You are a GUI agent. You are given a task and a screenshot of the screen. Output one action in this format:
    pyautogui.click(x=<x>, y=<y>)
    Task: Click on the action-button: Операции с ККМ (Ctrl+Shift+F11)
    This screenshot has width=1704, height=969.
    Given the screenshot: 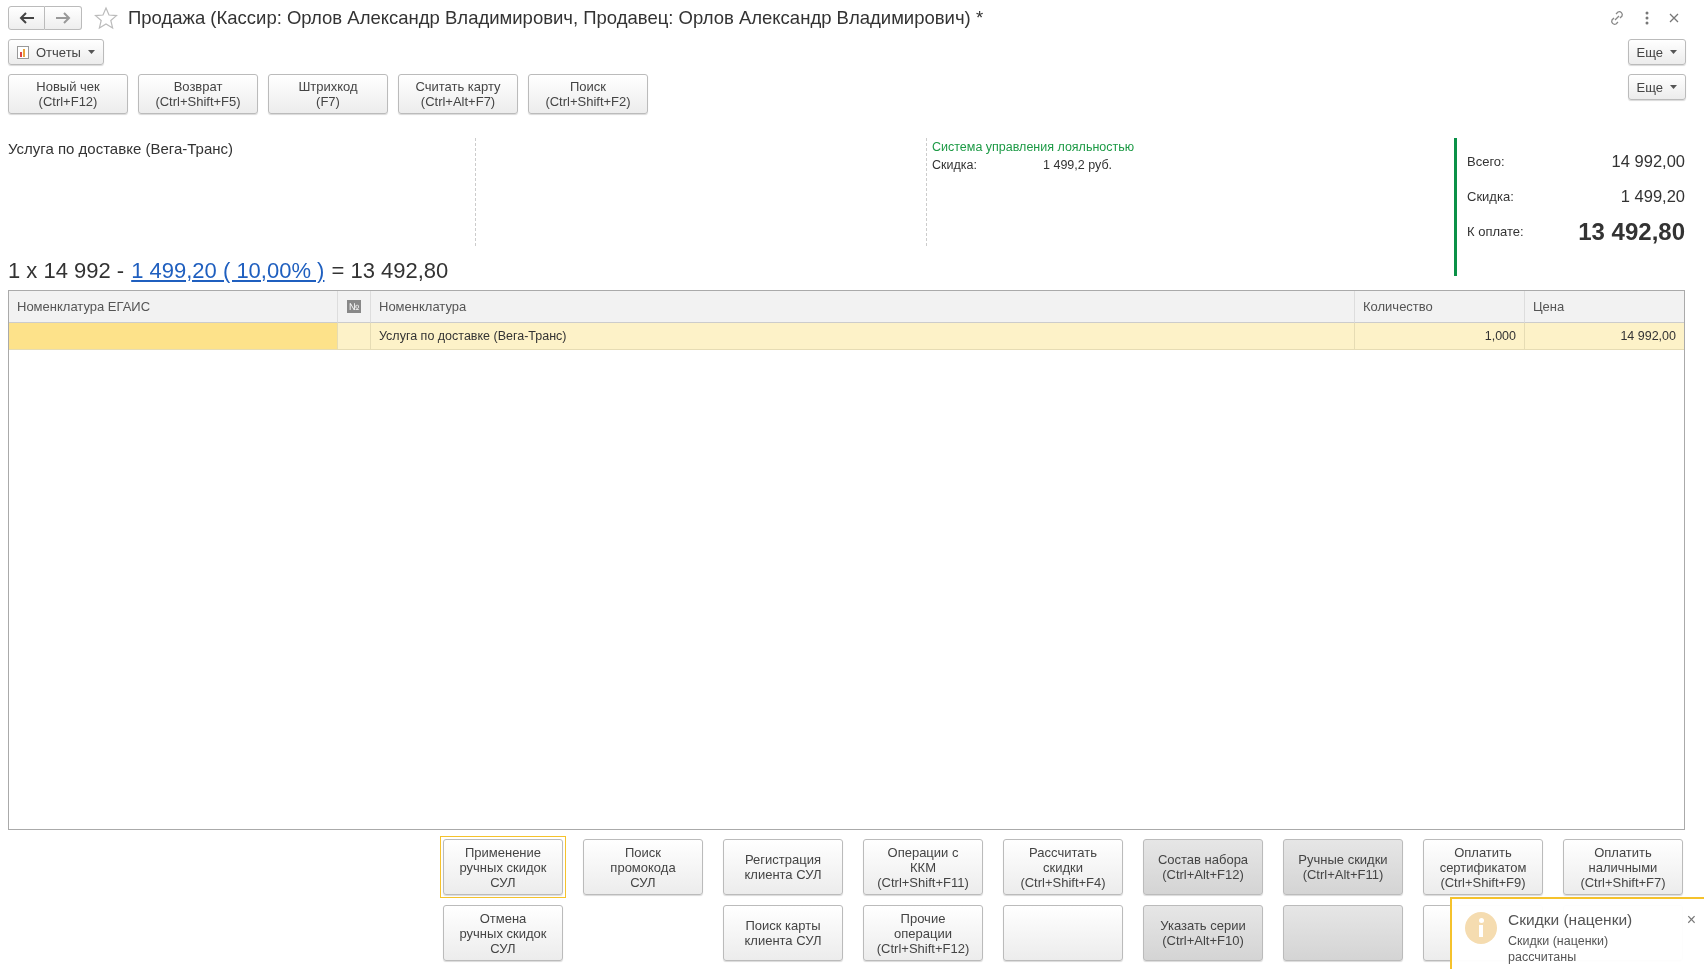 What is the action you would take?
    pyautogui.click(x=923, y=867)
    